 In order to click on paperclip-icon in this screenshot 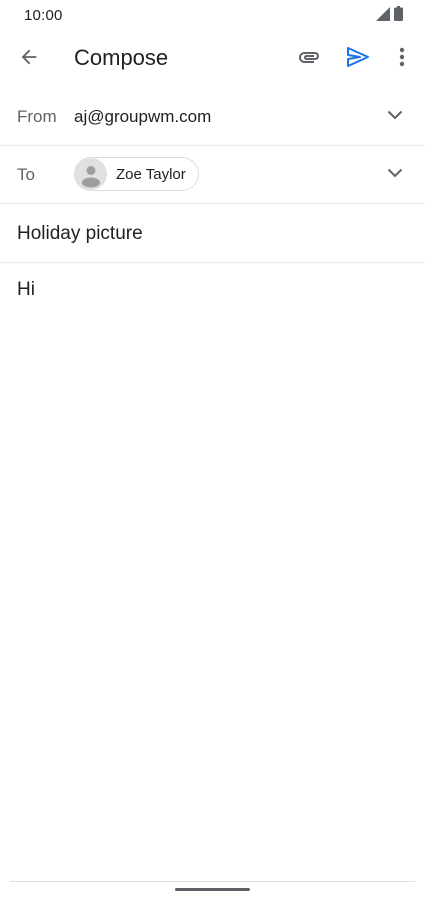, I will do `click(309, 59)`.